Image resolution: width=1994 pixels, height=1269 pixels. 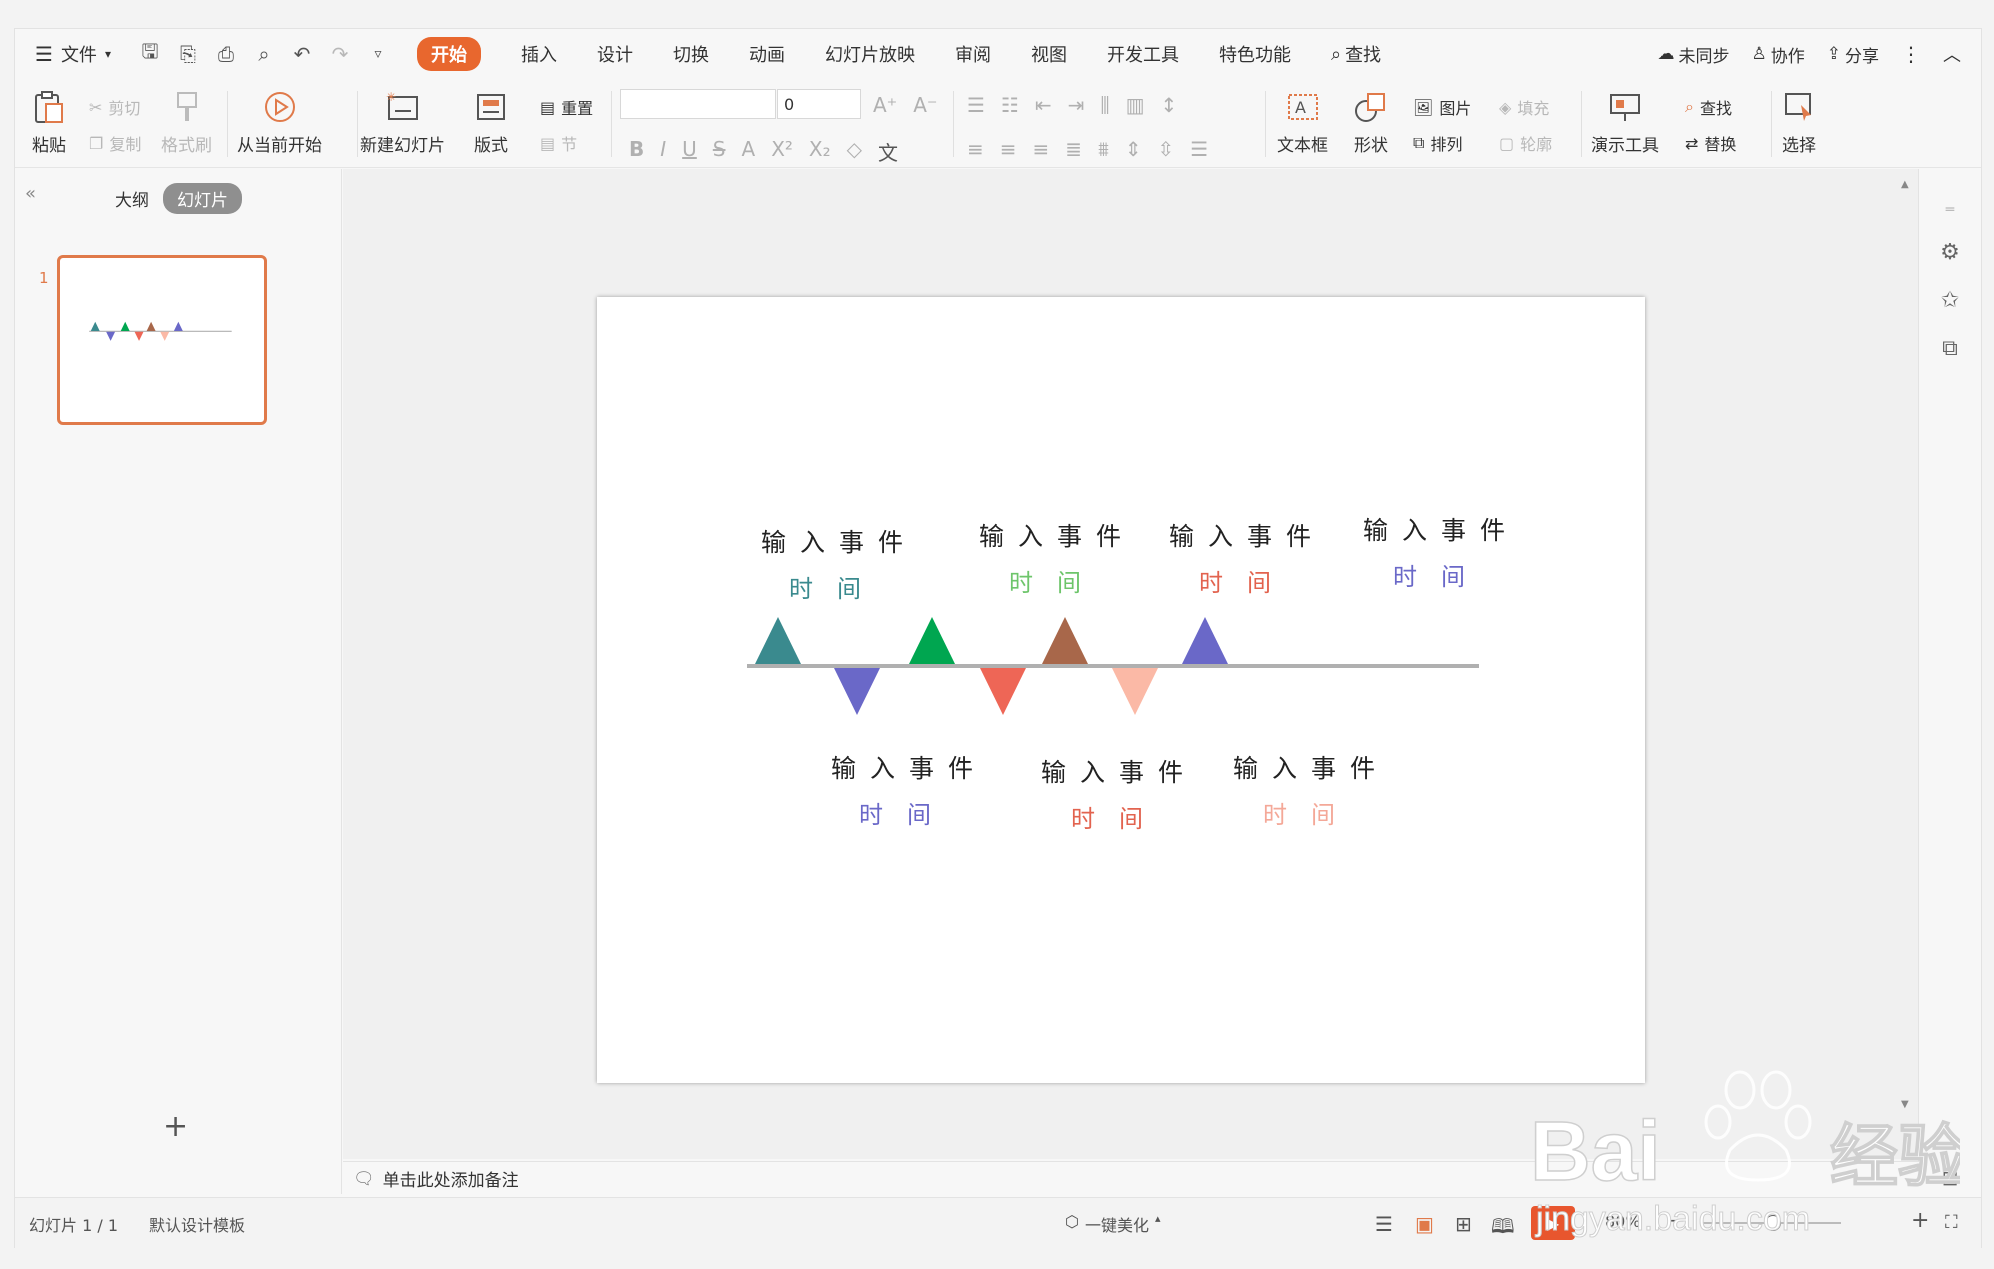 I want to click on strikethrough-icon: S, so click(x=719, y=151).